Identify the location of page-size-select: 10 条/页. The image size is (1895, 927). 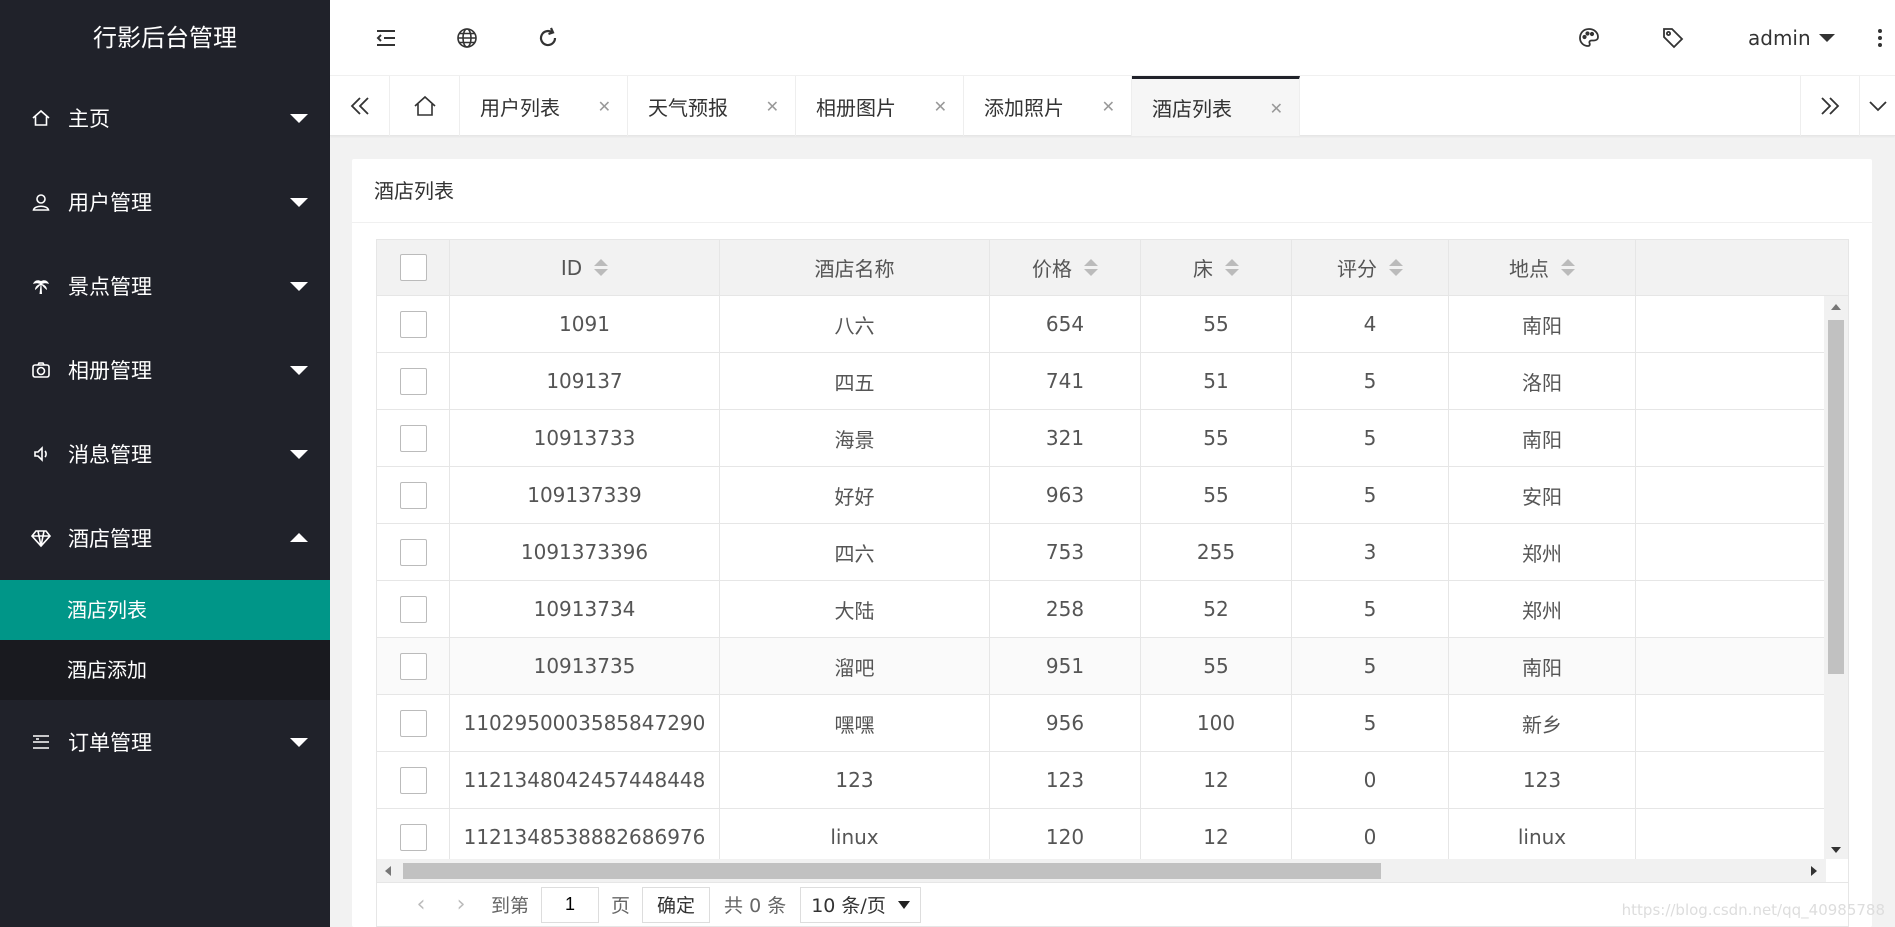
(860, 904).